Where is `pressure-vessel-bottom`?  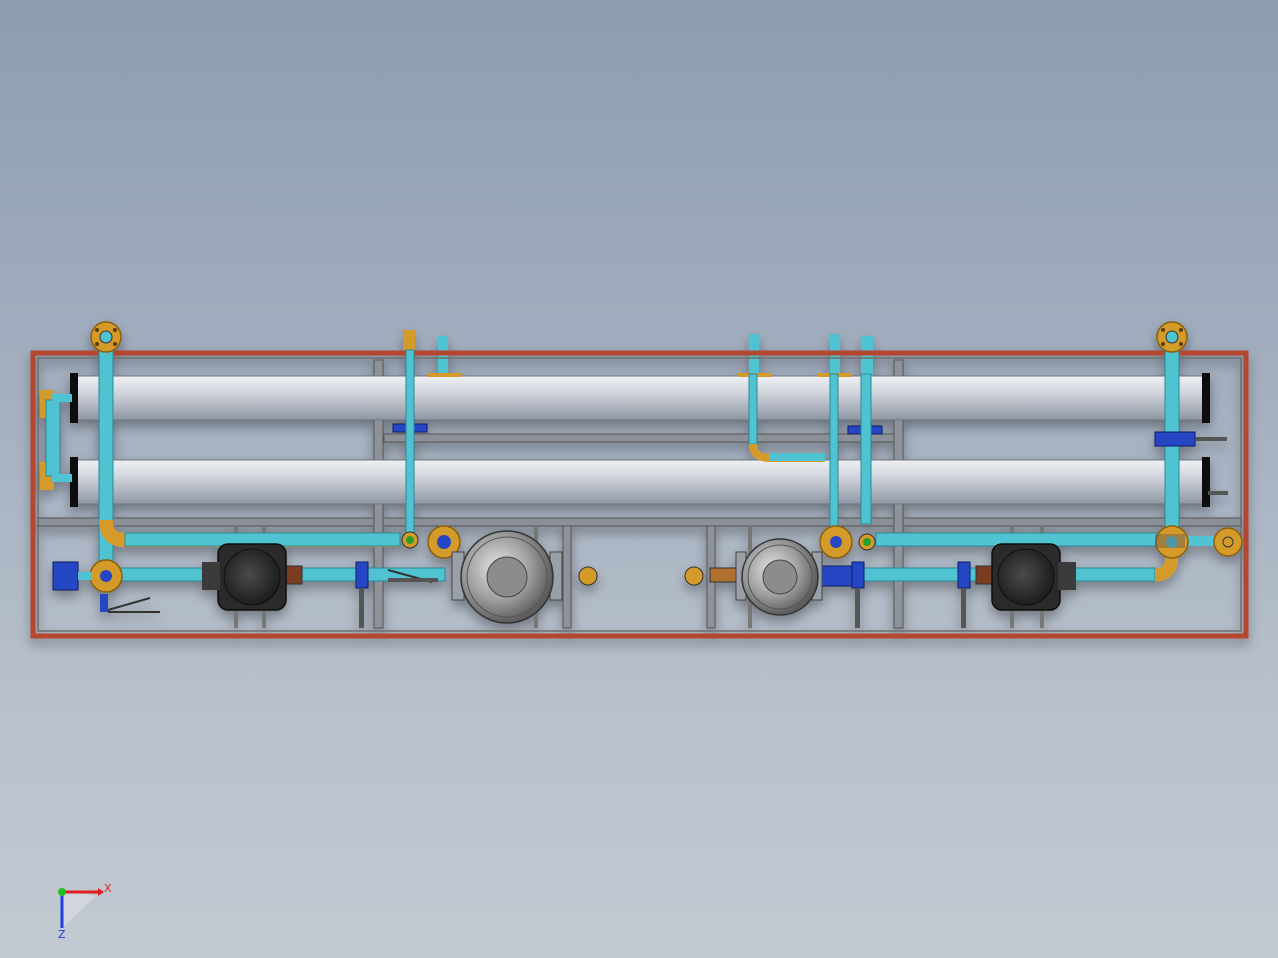
pressure-vessel-bottom is located at coordinates (640, 482).